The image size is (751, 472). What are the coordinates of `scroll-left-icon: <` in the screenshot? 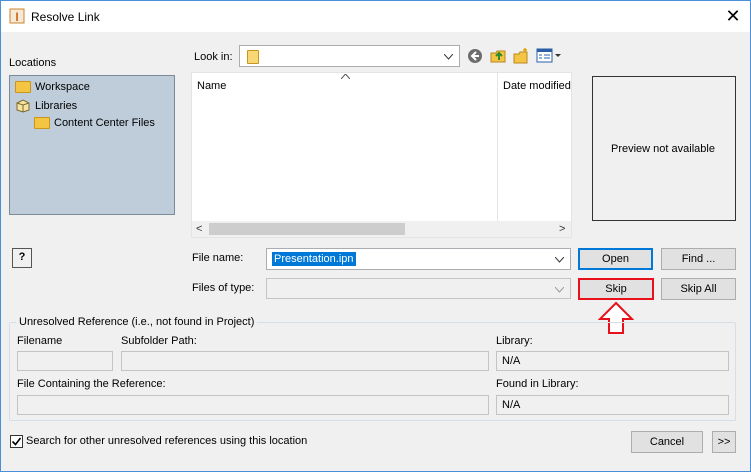 It's located at (199, 229).